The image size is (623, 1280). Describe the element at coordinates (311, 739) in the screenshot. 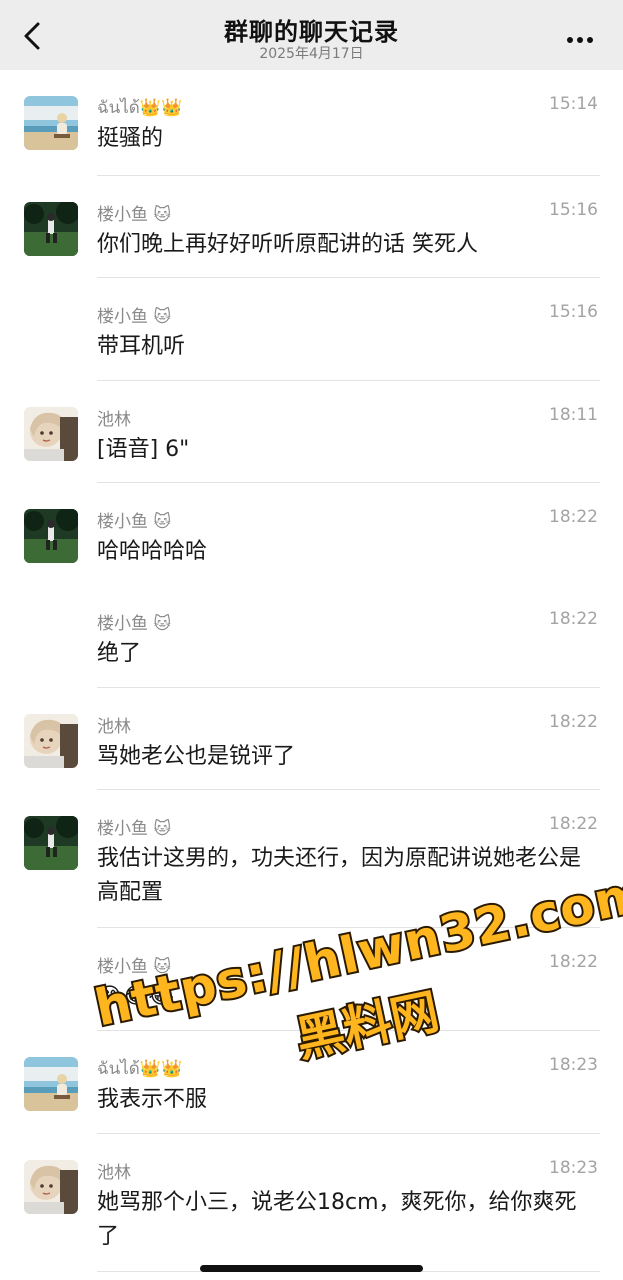

I see `message-item: 池林 18:22 骂她老公也是锐评了` at that location.